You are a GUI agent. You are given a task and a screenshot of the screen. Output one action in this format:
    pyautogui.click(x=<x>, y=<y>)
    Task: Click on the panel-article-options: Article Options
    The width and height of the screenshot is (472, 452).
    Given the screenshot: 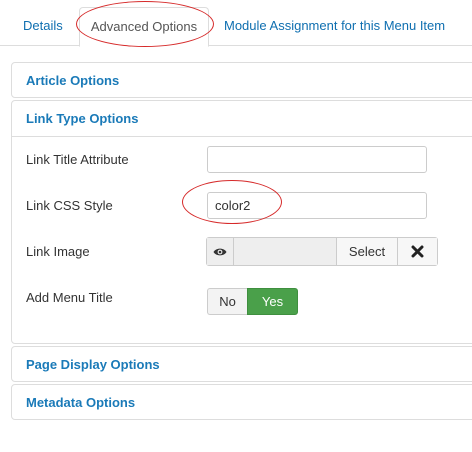 What is the action you would take?
    pyautogui.click(x=241, y=80)
    